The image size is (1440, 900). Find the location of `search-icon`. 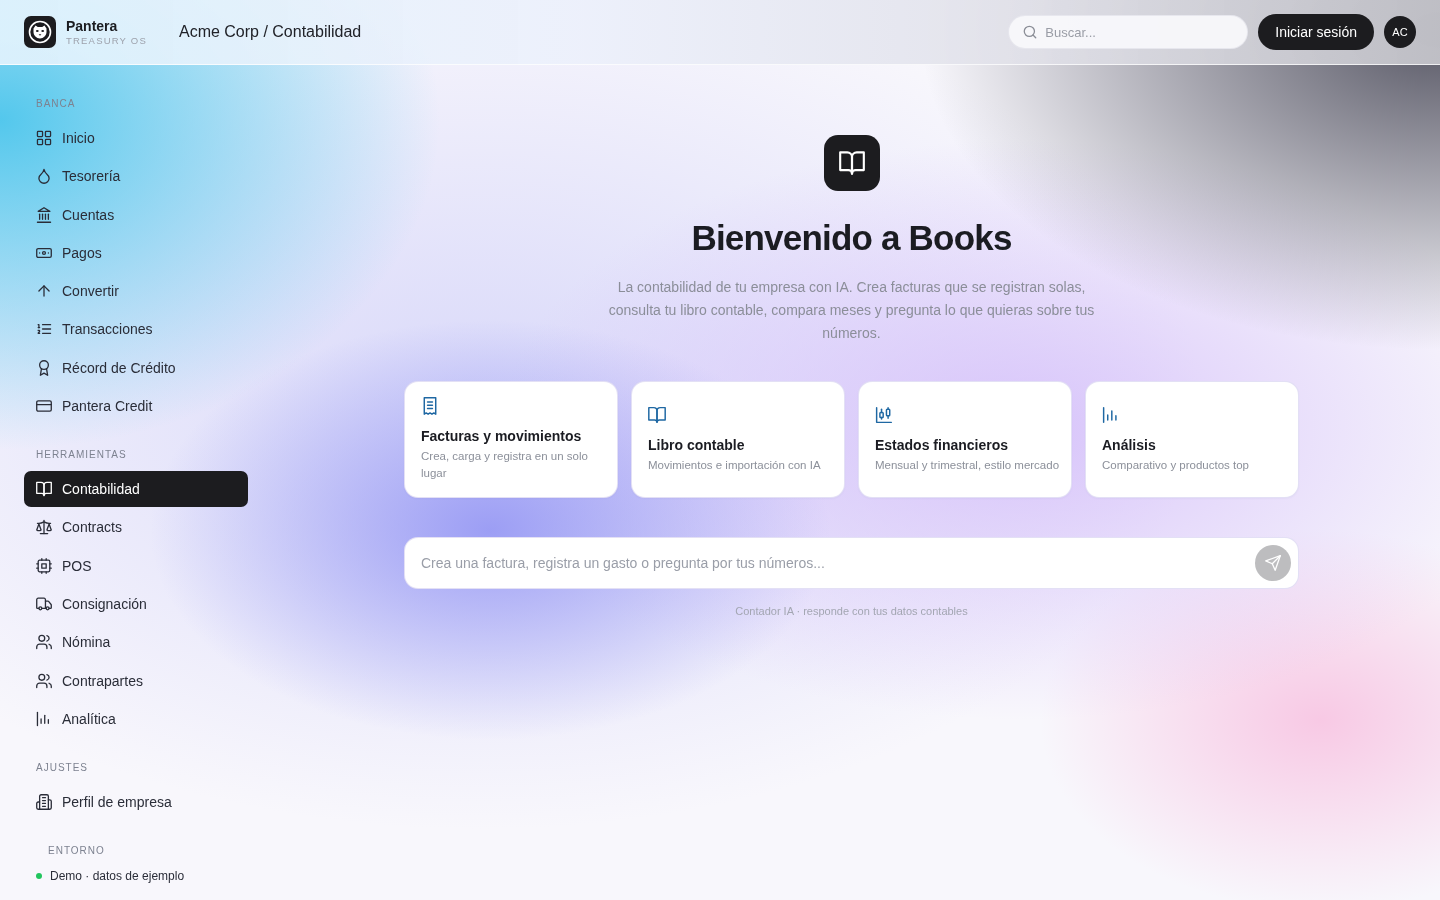

search-icon is located at coordinates (1030, 32).